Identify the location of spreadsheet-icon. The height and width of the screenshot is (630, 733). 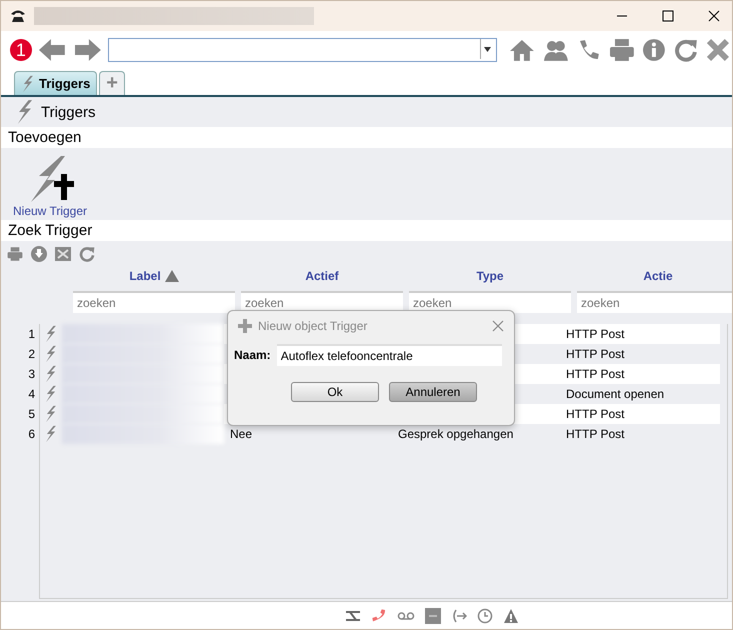
(63, 254).